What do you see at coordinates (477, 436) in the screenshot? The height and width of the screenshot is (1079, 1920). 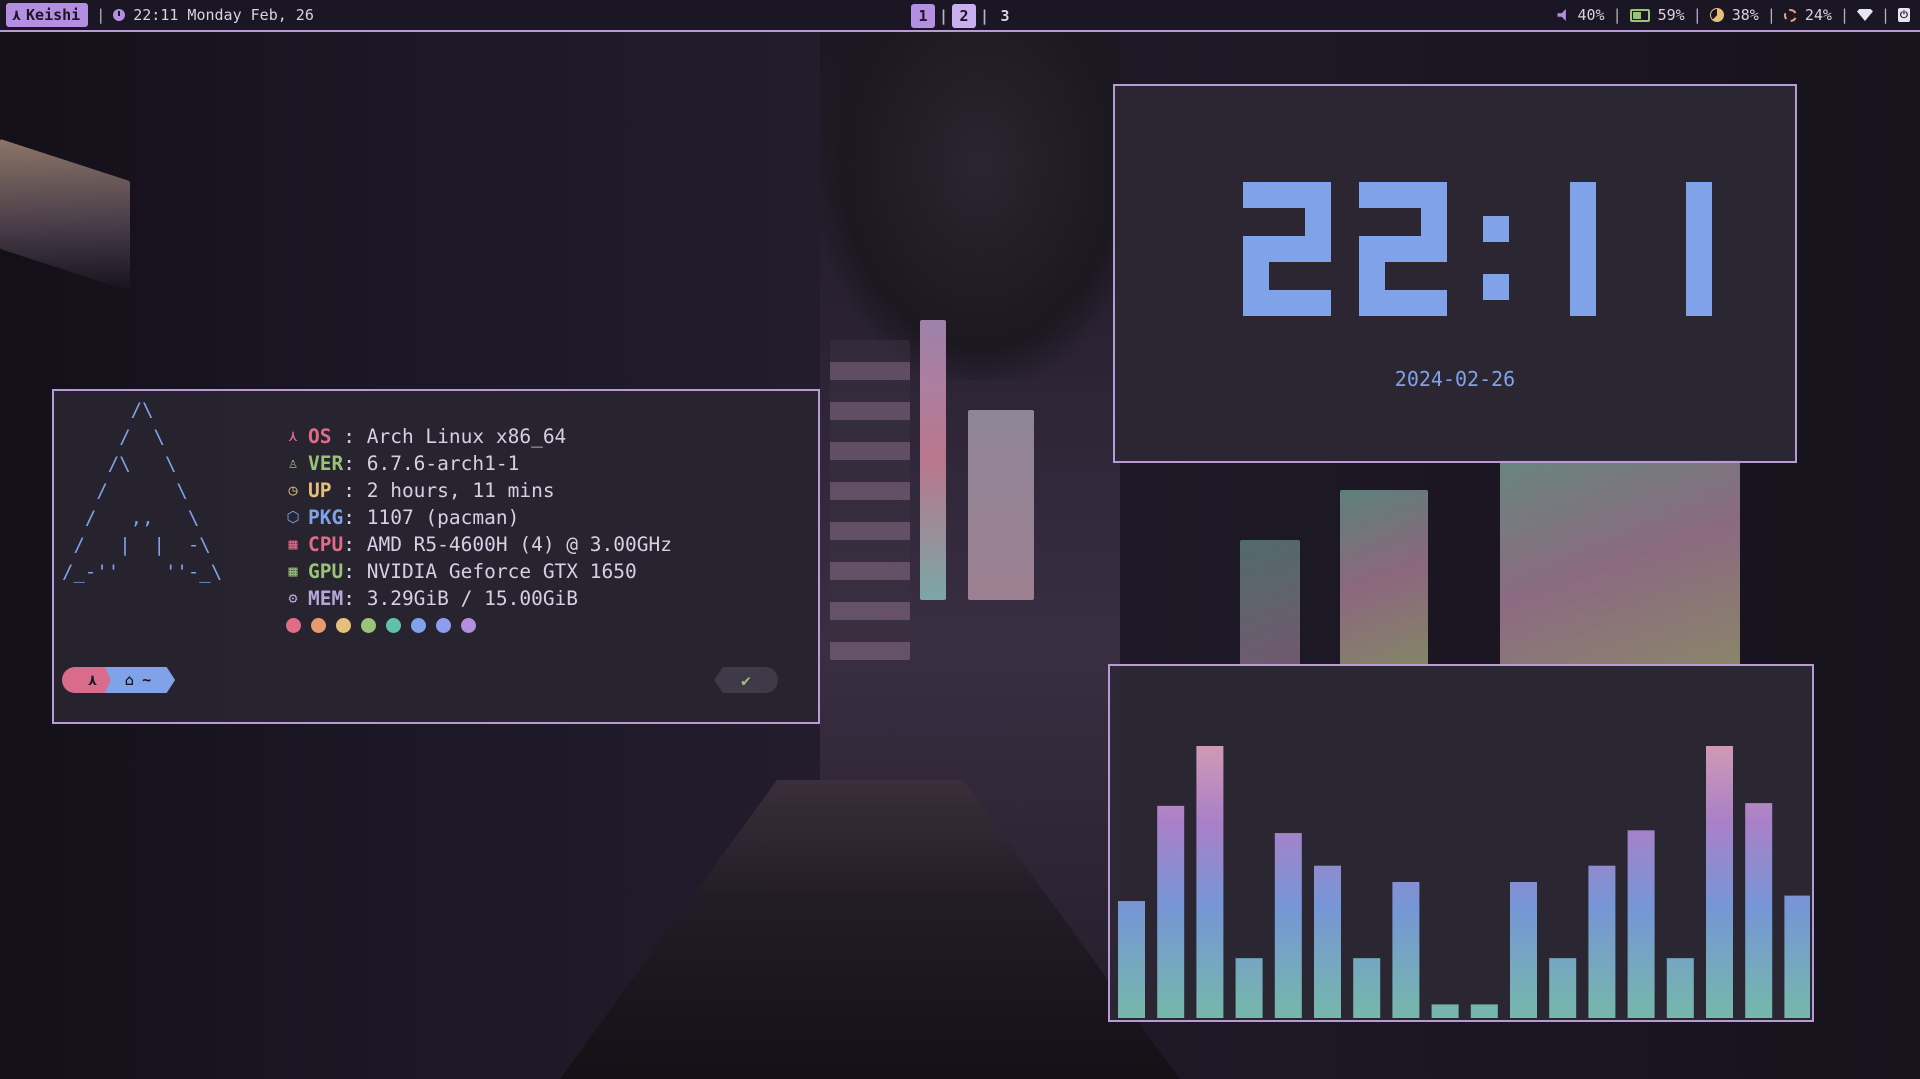 I see `info-row-os: ⋏ OS : Arch Linux x86_64` at bounding box center [477, 436].